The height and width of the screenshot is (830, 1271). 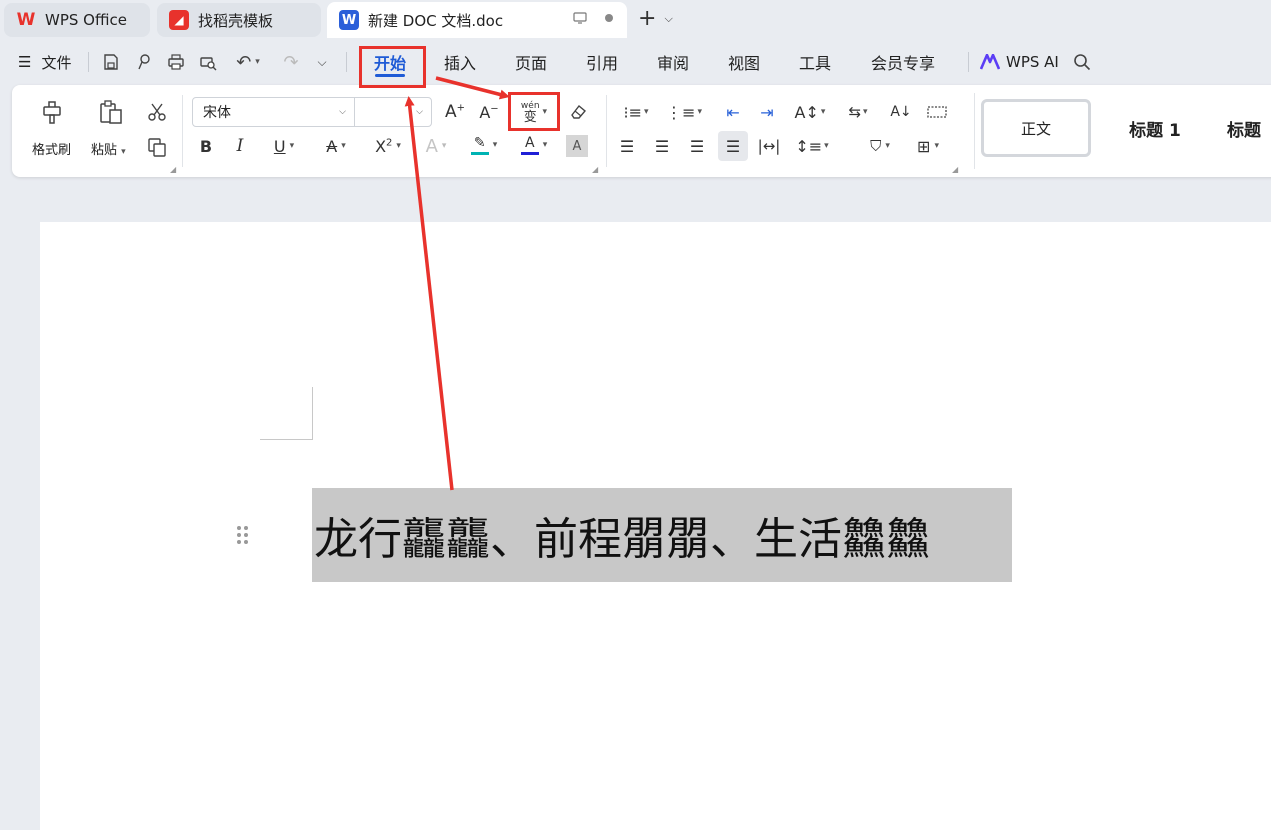 I want to click on tab-daoke-templates: ◢ 找稻壳模板, so click(x=239, y=20).